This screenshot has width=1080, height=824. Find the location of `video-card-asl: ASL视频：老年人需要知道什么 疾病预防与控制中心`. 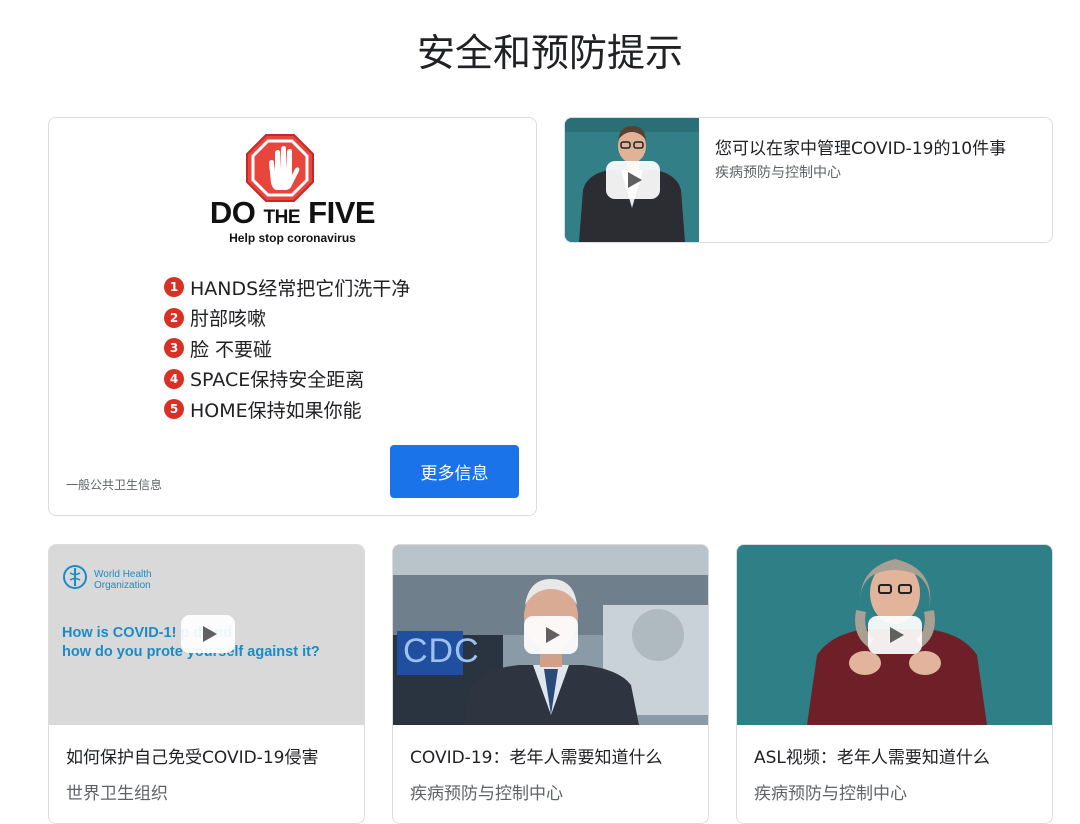

video-card-asl: ASL视频：老年人需要知道什么 疾病预防与控制中心 is located at coordinates (894, 684).